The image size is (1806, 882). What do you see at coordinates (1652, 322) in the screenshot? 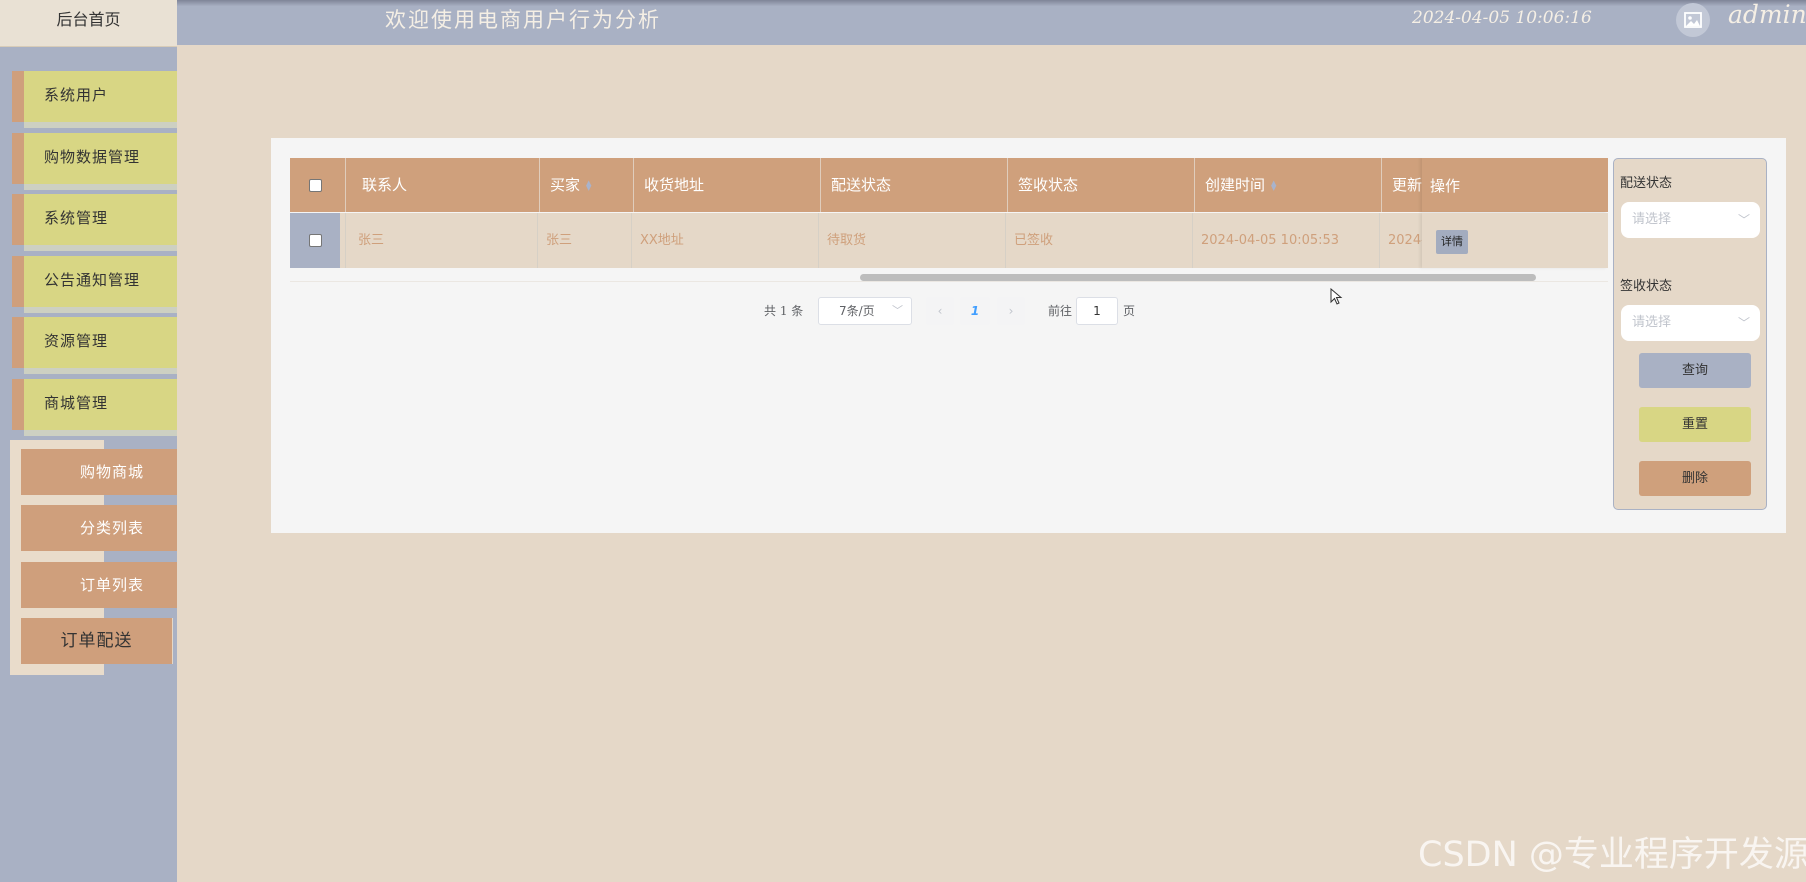
I see `sign-status-placeholder: 请选择` at bounding box center [1652, 322].